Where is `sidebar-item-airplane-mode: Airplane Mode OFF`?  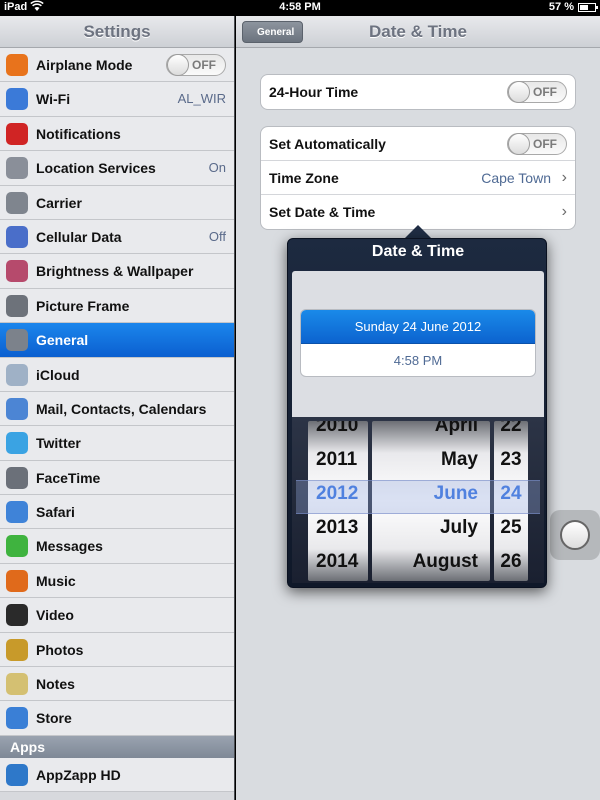 sidebar-item-airplane-mode: Airplane Mode OFF is located at coordinates (117, 65).